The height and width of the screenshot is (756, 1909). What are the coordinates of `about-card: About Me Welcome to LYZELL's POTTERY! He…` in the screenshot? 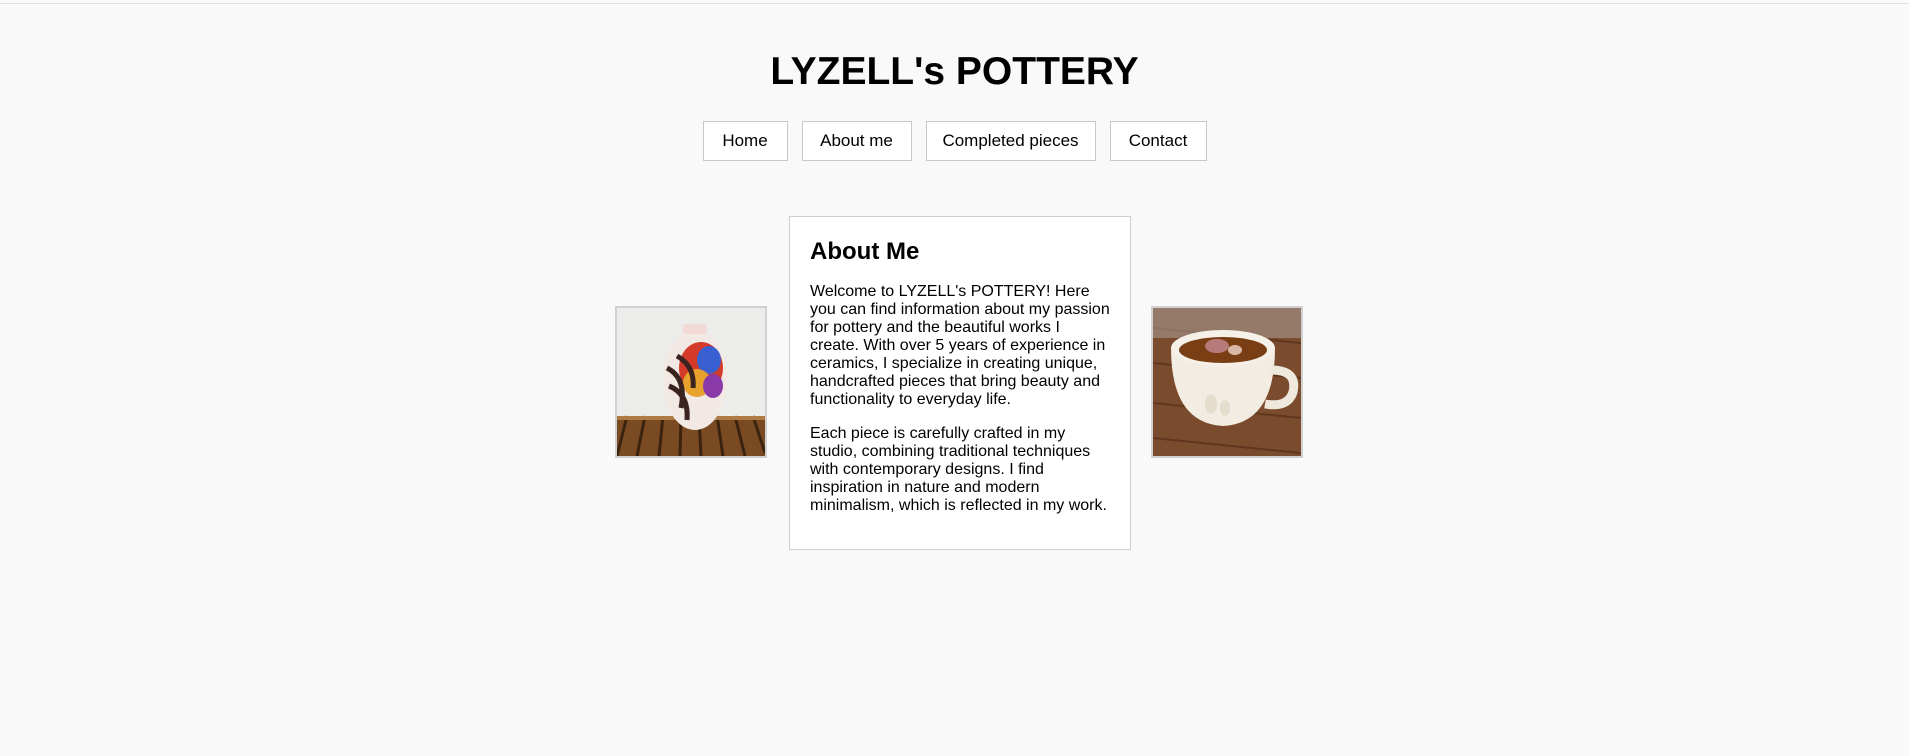 It's located at (960, 383).